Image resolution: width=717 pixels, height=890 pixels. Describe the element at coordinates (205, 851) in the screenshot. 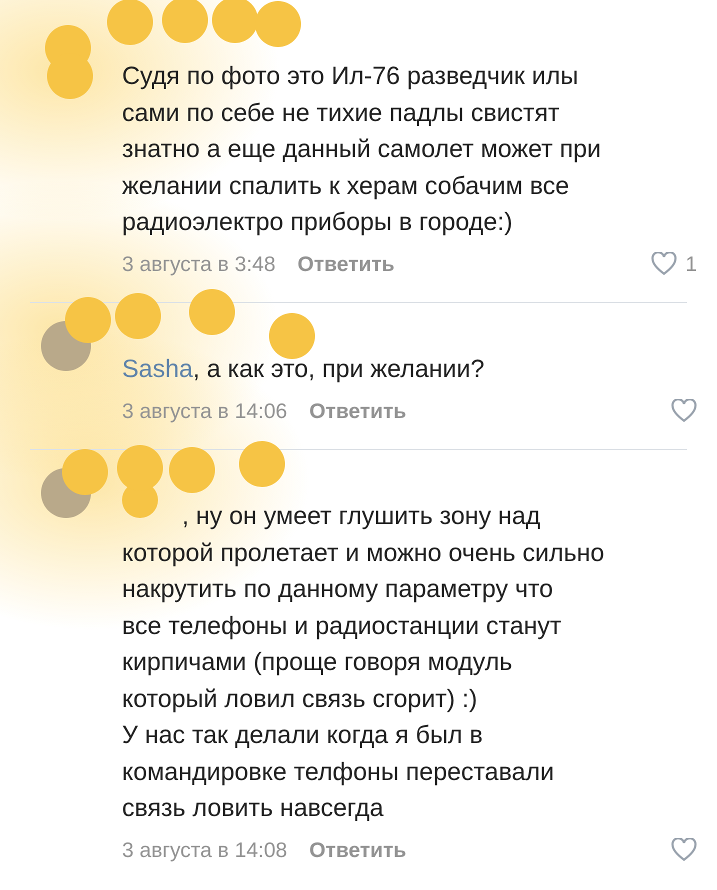

I see `comment-date: 3 августа в 14:08` at that location.